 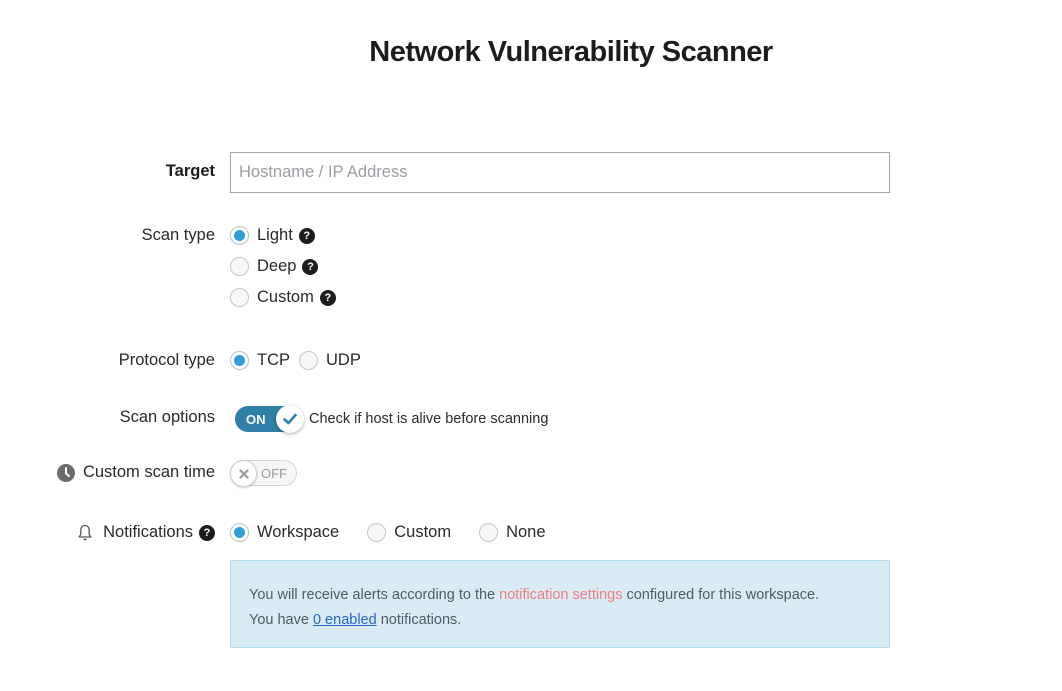 I want to click on scan-type-label: Scan type, so click(x=178, y=235).